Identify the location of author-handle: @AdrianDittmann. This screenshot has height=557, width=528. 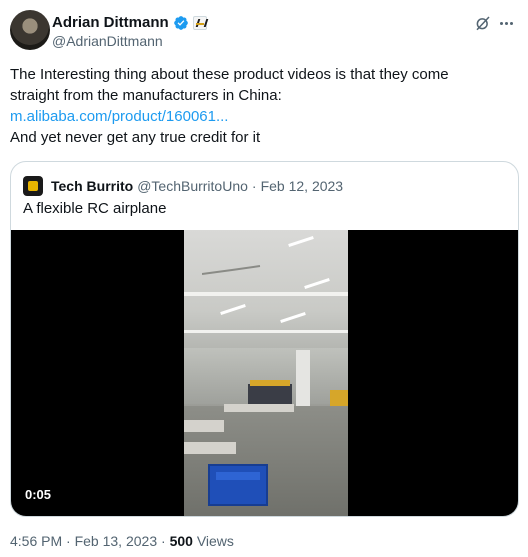
(107, 41).